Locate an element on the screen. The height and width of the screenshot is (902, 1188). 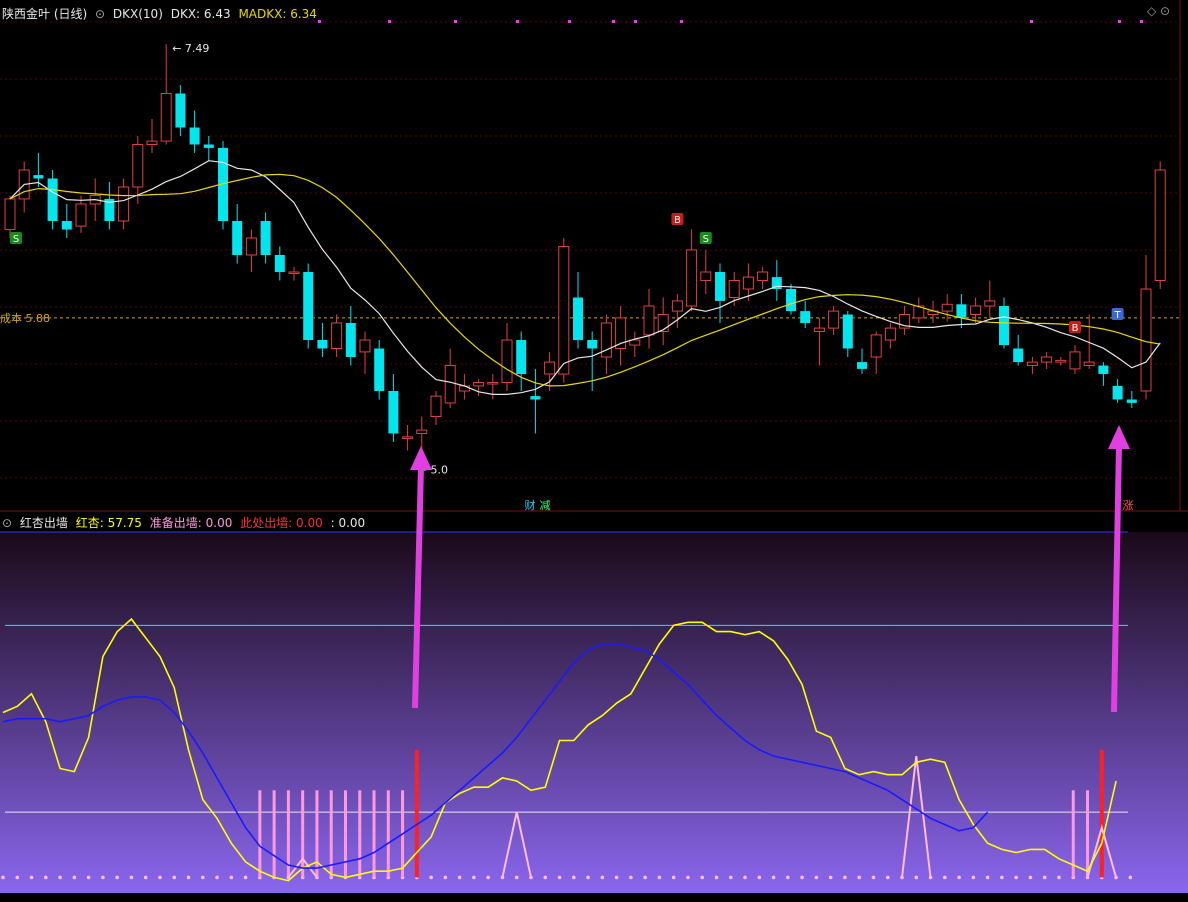
dkx-label: DKX: 6.43 is located at coordinates (200, 14).